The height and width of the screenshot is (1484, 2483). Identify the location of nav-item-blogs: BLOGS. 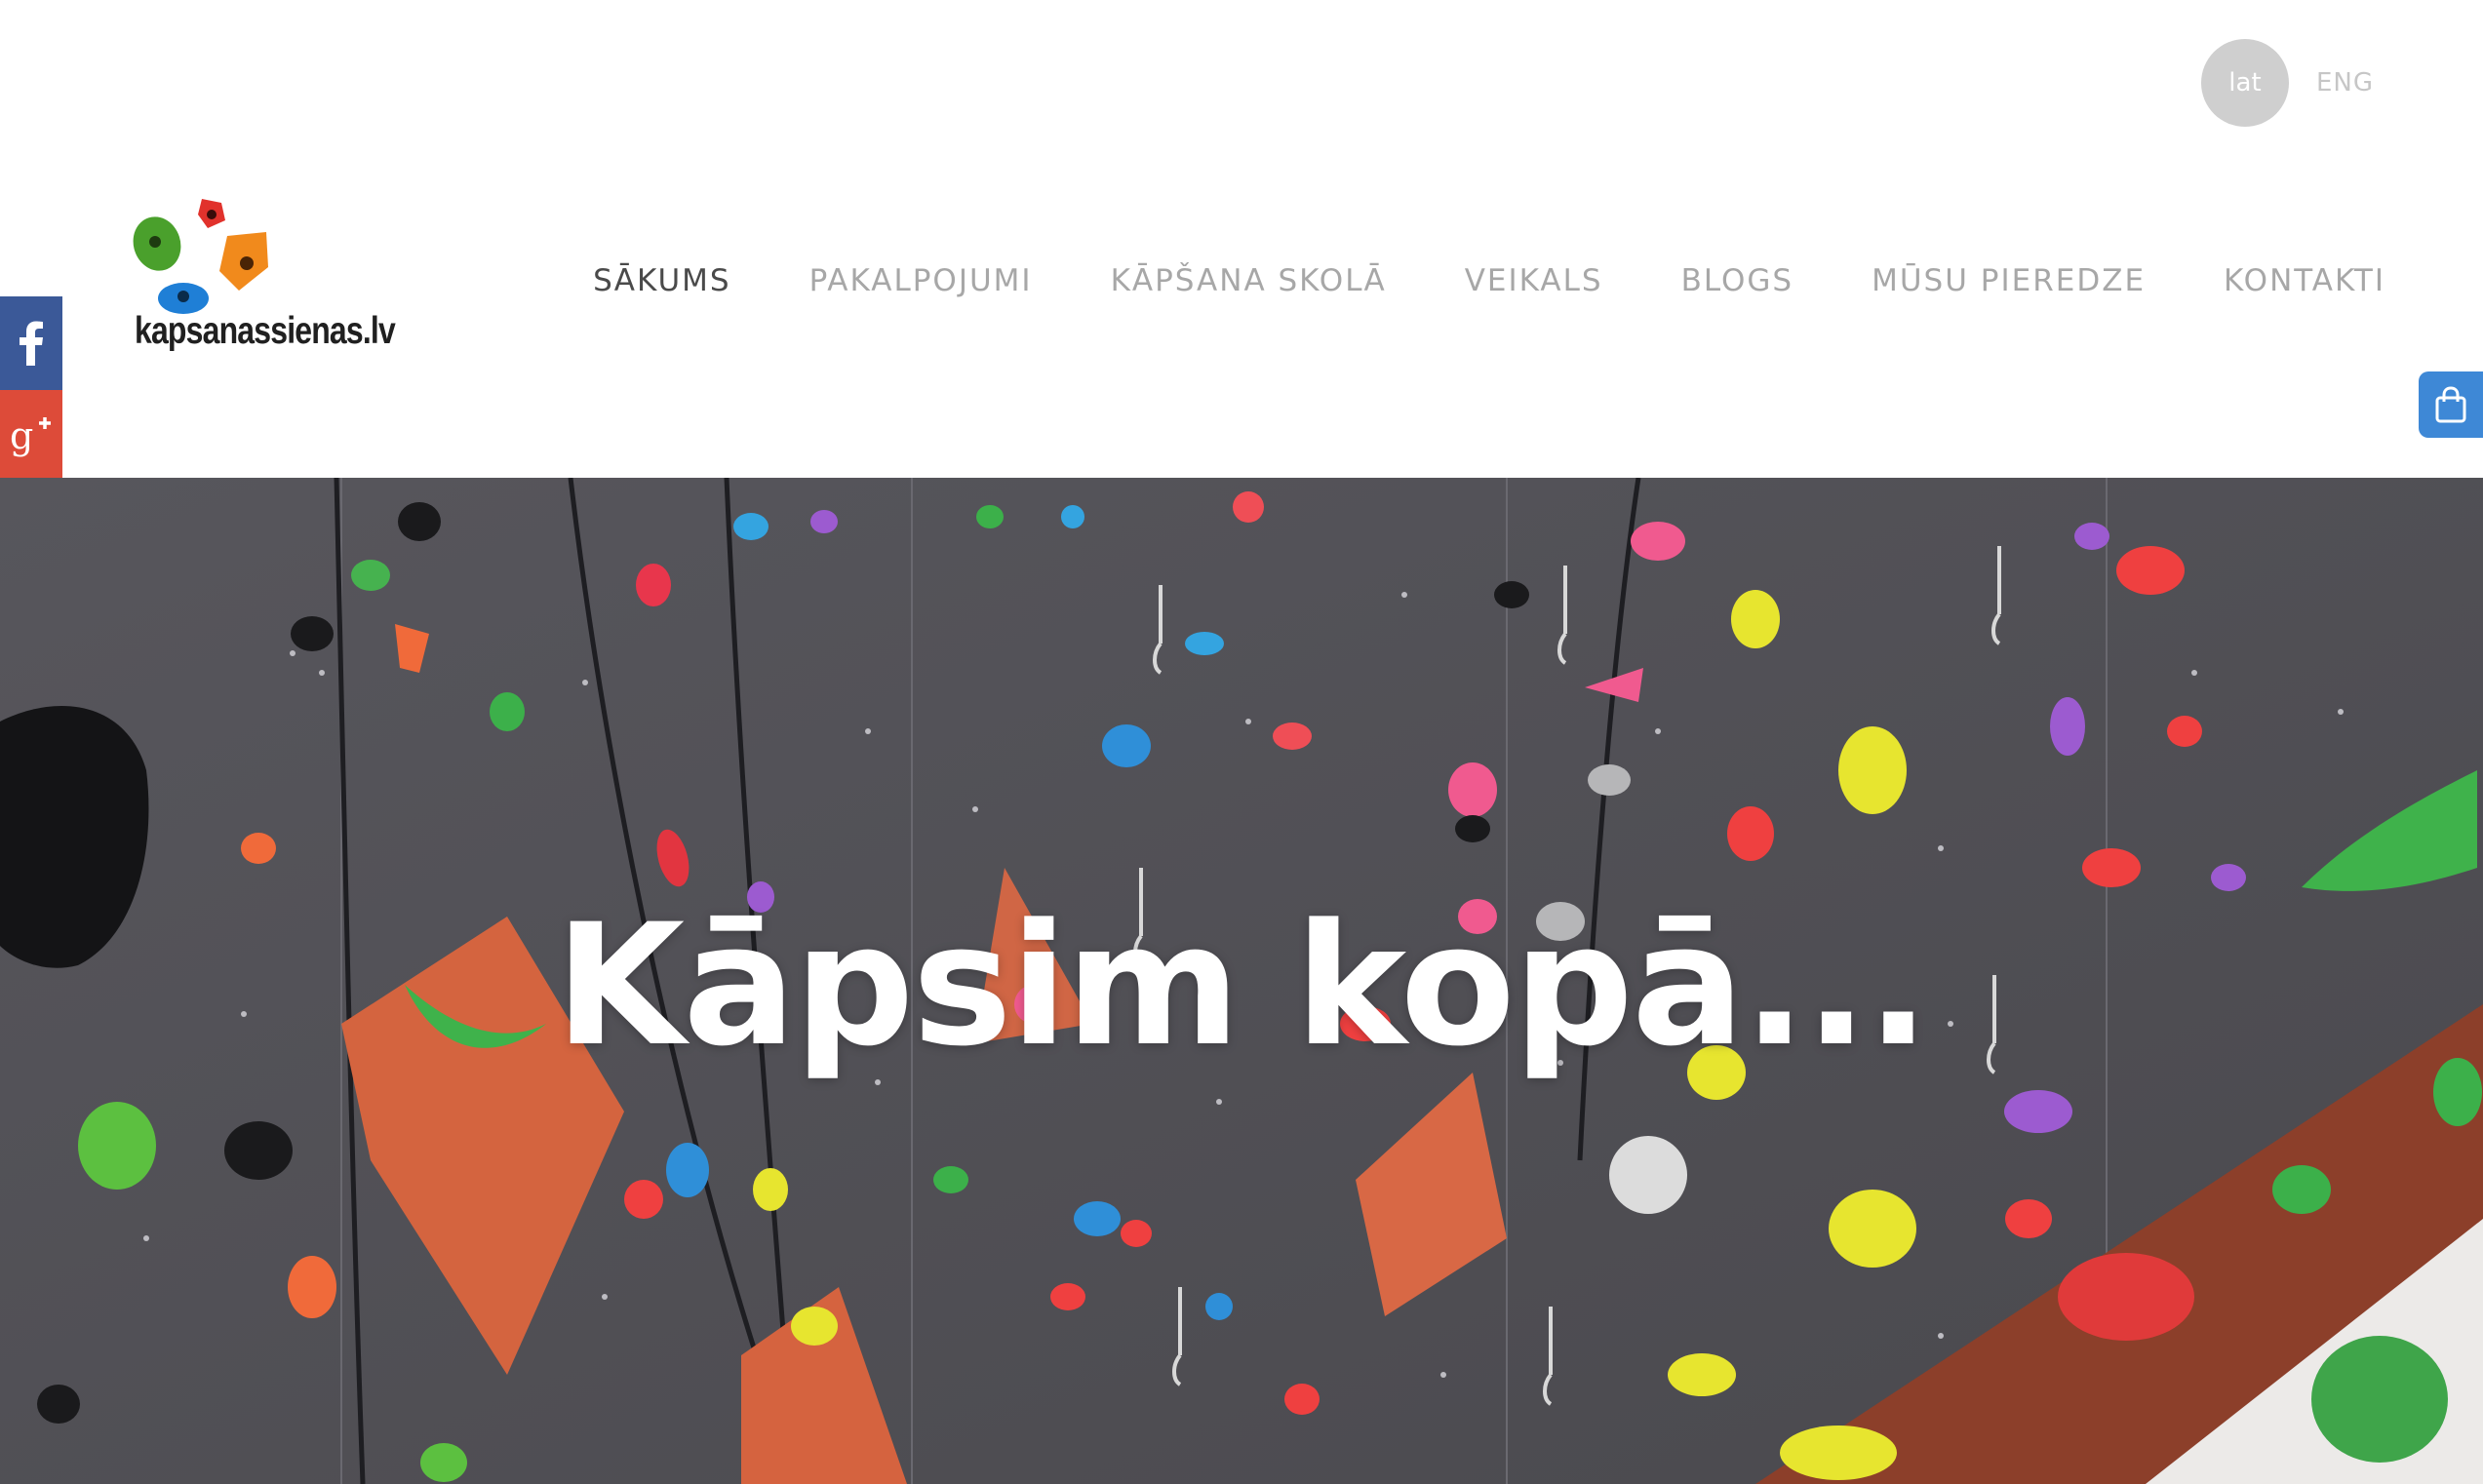
(1738, 280).